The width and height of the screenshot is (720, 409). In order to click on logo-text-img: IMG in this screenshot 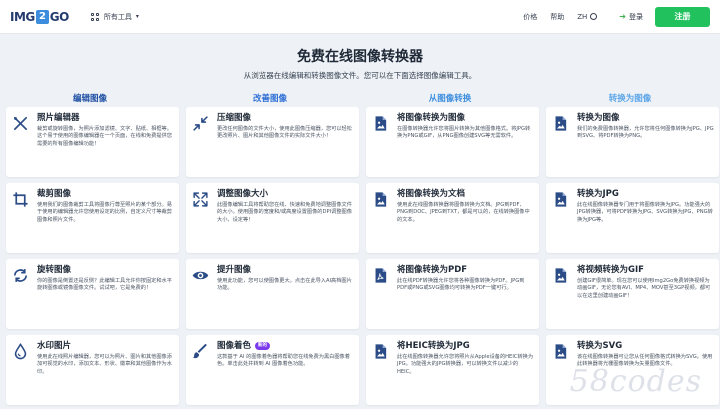, I will do `click(22, 16)`.